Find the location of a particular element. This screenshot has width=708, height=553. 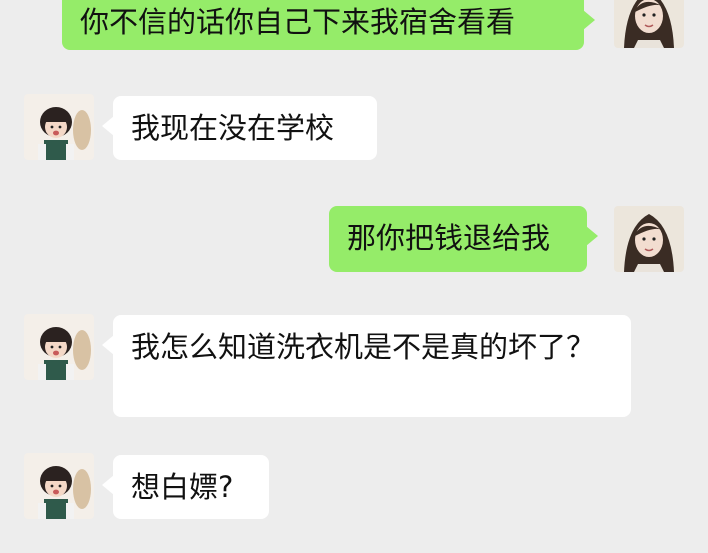

message-text: 我怎么知道洗衣机是不是真的坏了？ is located at coordinates (363, 347).